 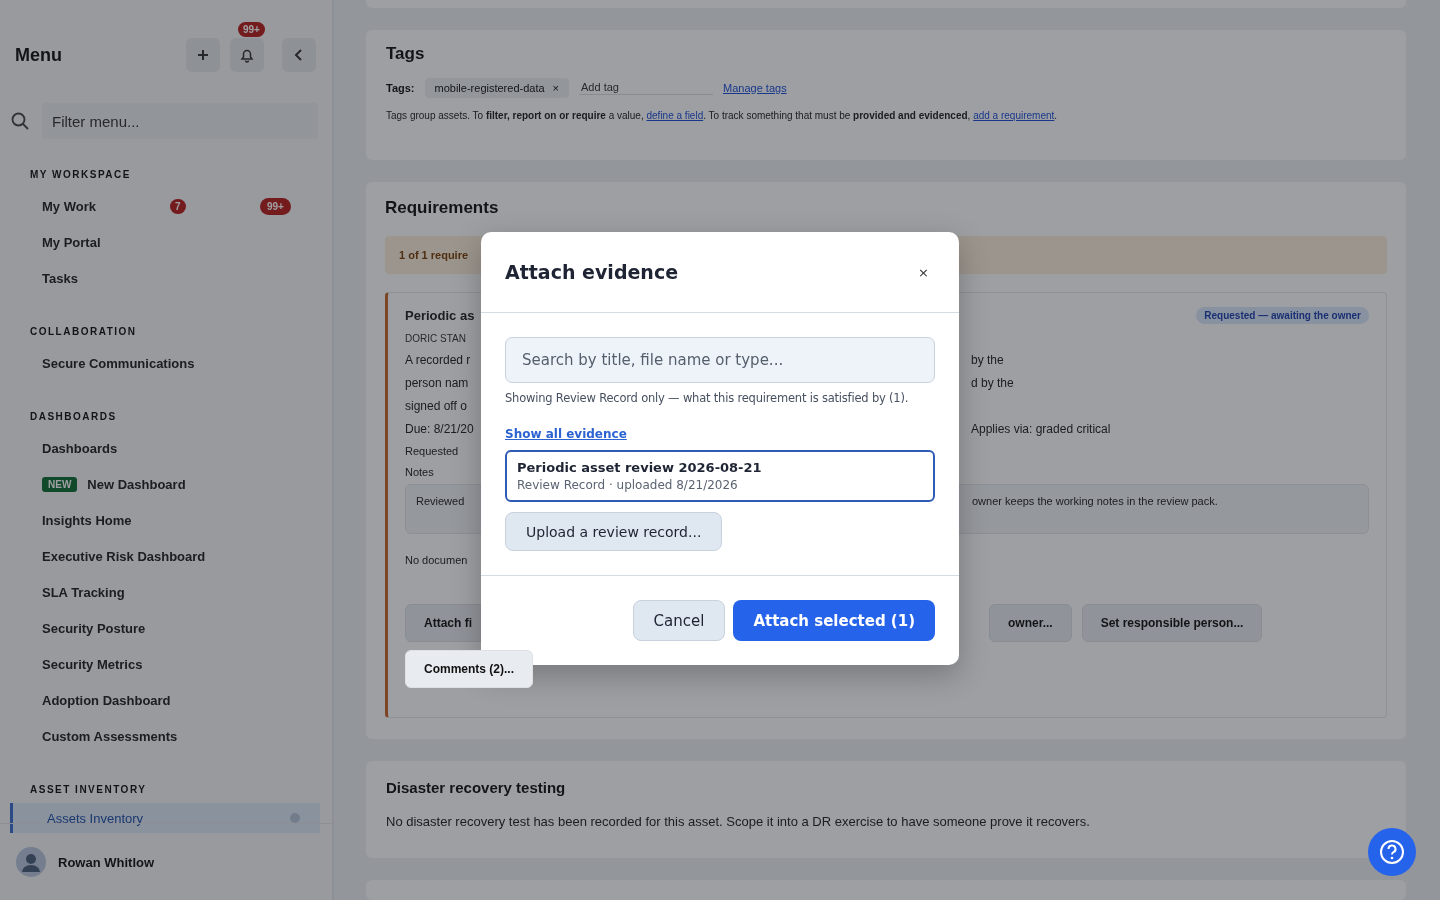 I want to click on menu-item-label: Dashboards, so click(x=80, y=448).